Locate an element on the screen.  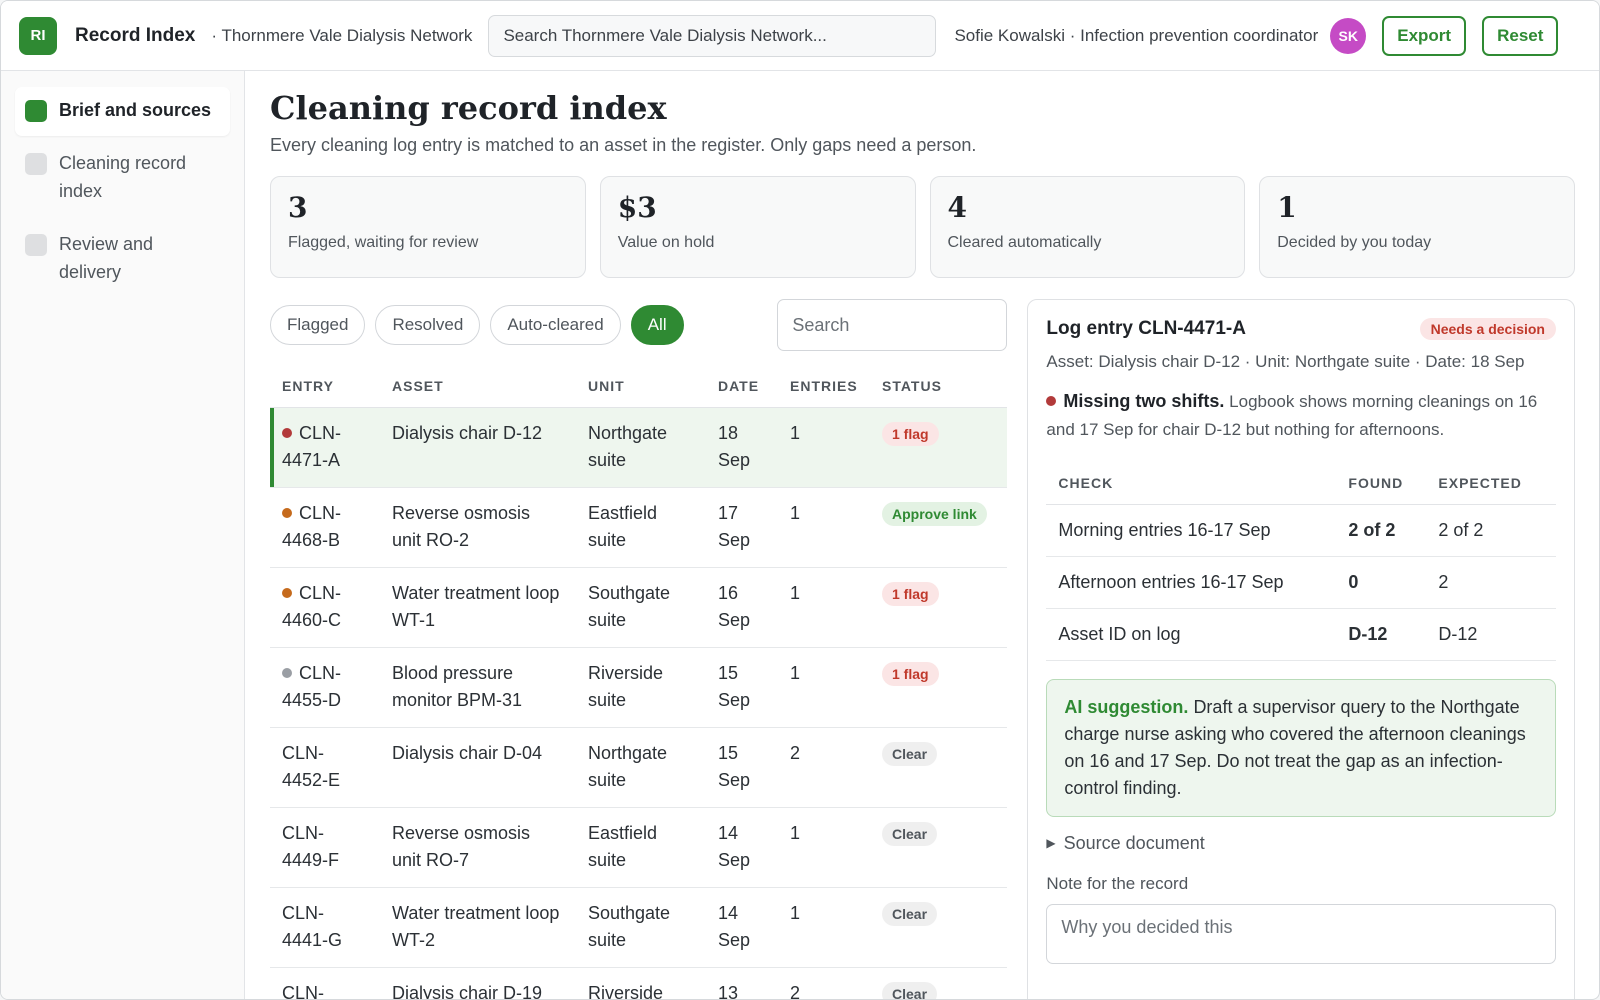
date-cell: 18 Sep is located at coordinates (742, 447).